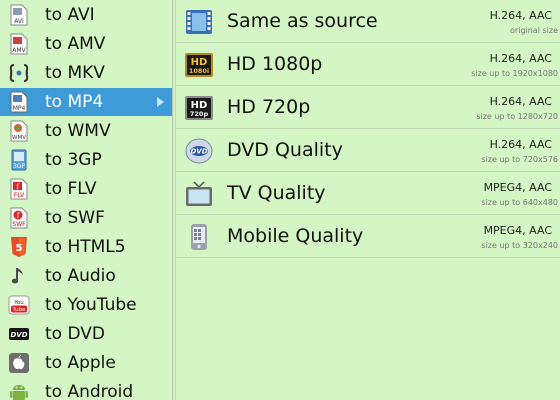  What do you see at coordinates (199, 114) in the screenshot?
I see `svg-text: 720p` at bounding box center [199, 114].